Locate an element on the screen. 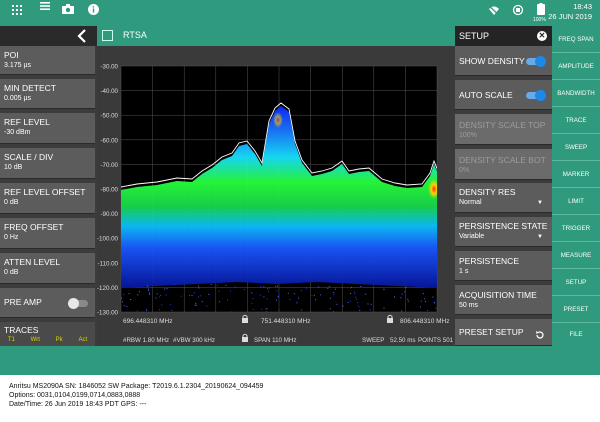  scale-div-value: 10 dB is located at coordinates (13, 167).